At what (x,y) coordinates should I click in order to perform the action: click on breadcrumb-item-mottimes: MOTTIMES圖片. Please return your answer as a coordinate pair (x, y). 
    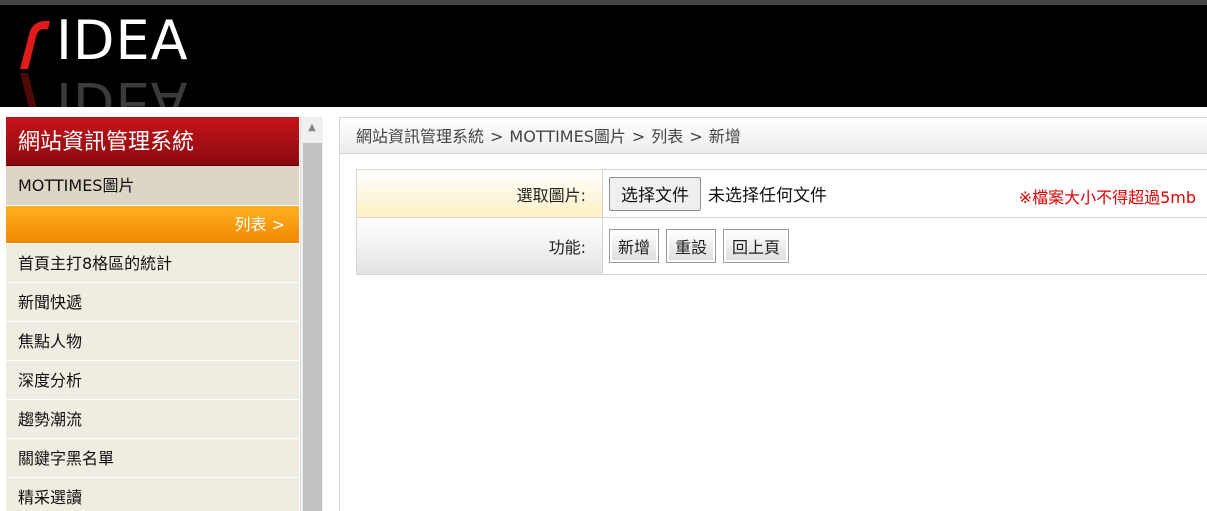
    Looking at the image, I should click on (567, 136).